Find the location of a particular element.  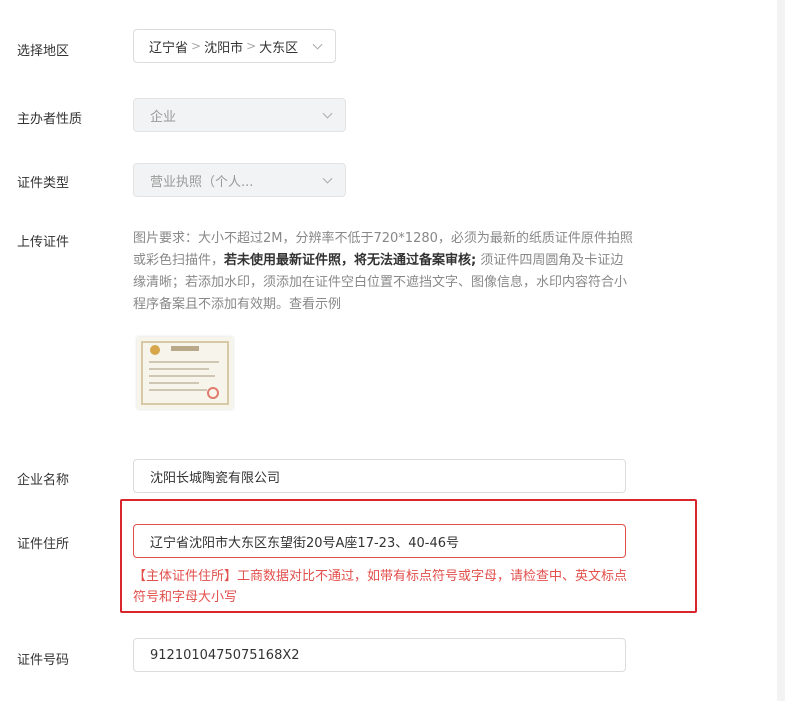

organizer-nature-value: 企业 is located at coordinates (163, 117).